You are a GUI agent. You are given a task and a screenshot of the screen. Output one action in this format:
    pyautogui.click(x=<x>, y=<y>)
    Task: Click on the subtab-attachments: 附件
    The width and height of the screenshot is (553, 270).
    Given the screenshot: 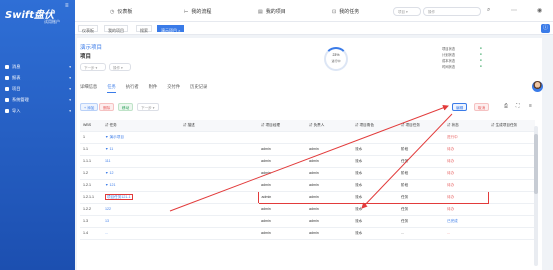 What is the action you would take?
    pyautogui.click(x=153, y=88)
    